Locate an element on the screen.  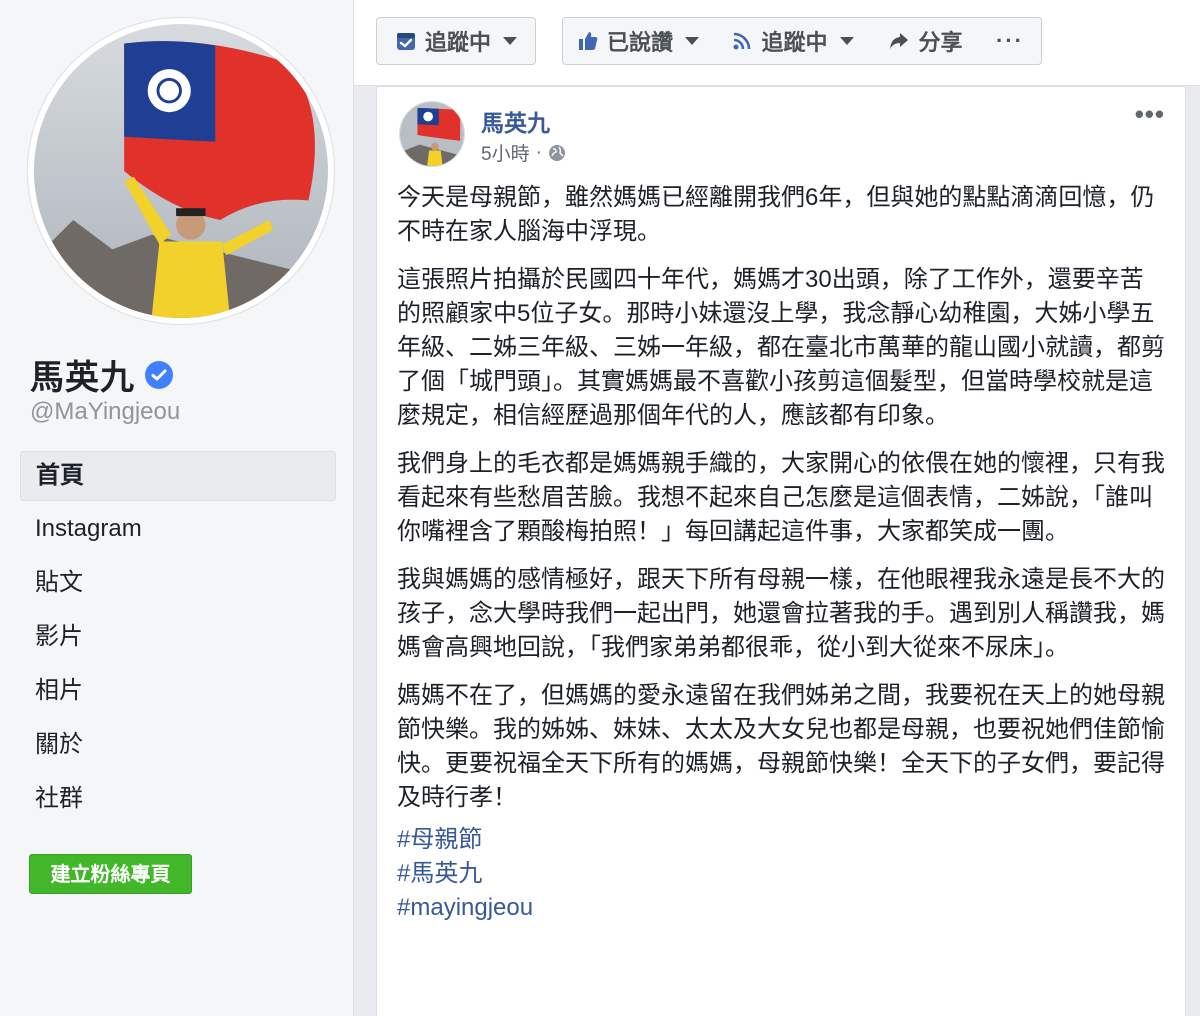
hashtag-link: #mayingjeou is located at coordinates (782, 908).